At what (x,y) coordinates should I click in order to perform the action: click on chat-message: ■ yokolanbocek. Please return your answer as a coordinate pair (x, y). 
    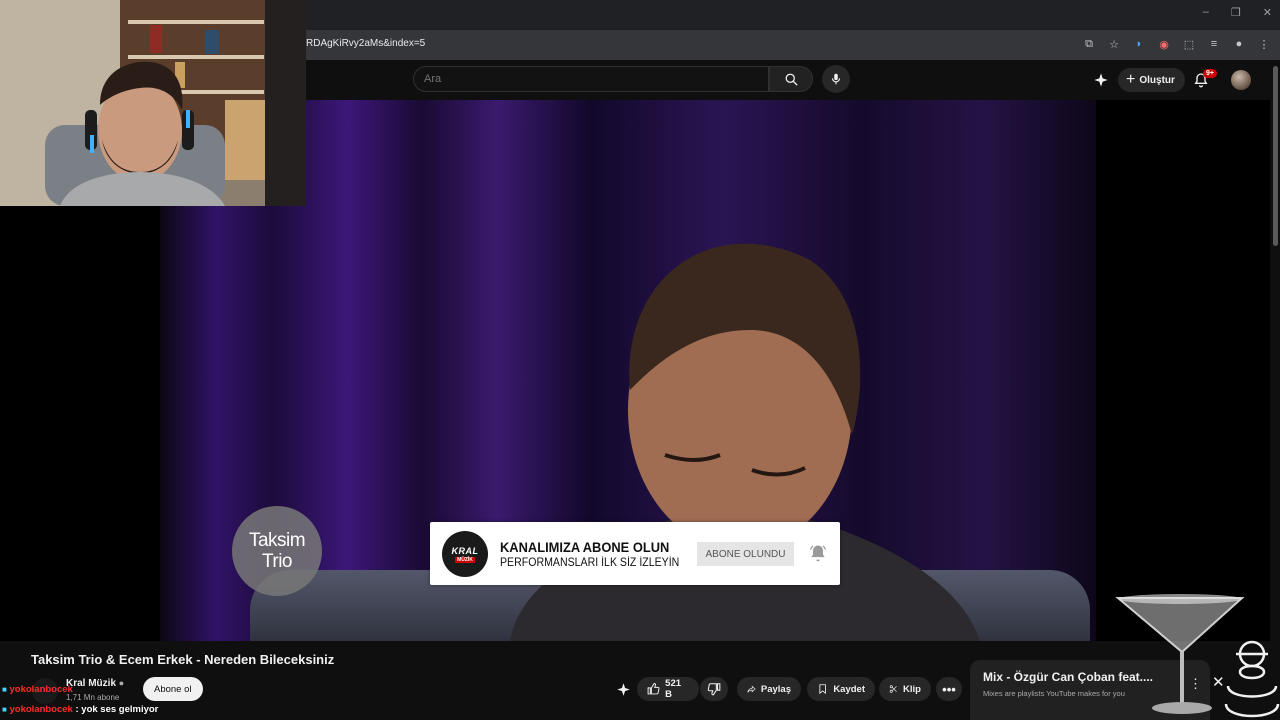
    Looking at the image, I should click on (37, 689).